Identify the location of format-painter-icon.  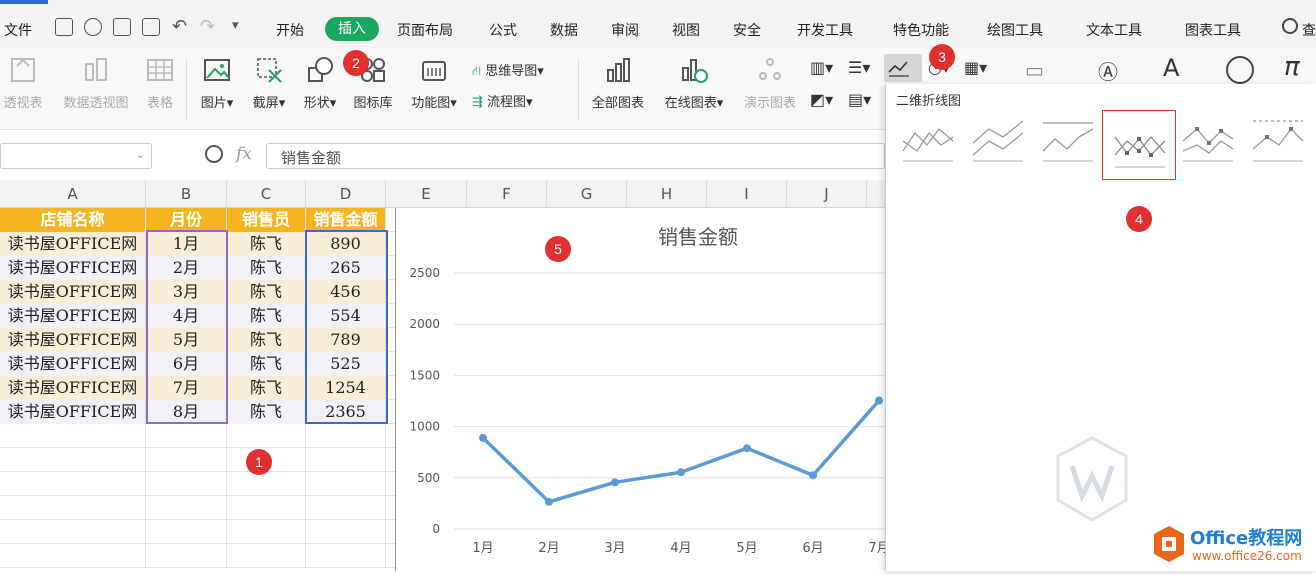
(93, 27).